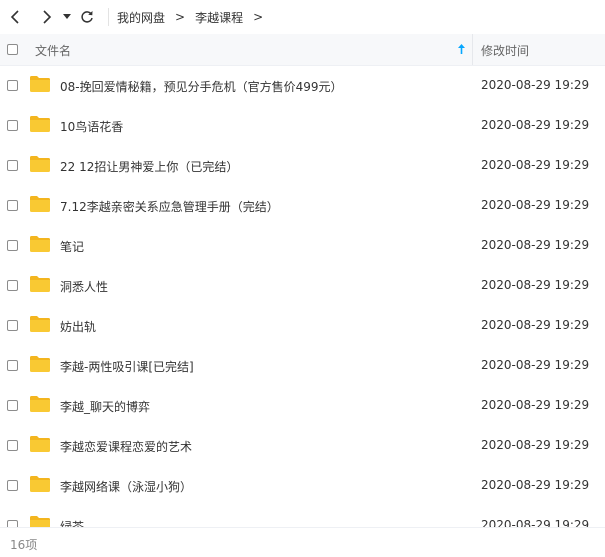 The width and height of the screenshot is (605, 557). What do you see at coordinates (302, 246) in the screenshot?
I see `table-row: 笔记 2020-08-29 19:29` at bounding box center [302, 246].